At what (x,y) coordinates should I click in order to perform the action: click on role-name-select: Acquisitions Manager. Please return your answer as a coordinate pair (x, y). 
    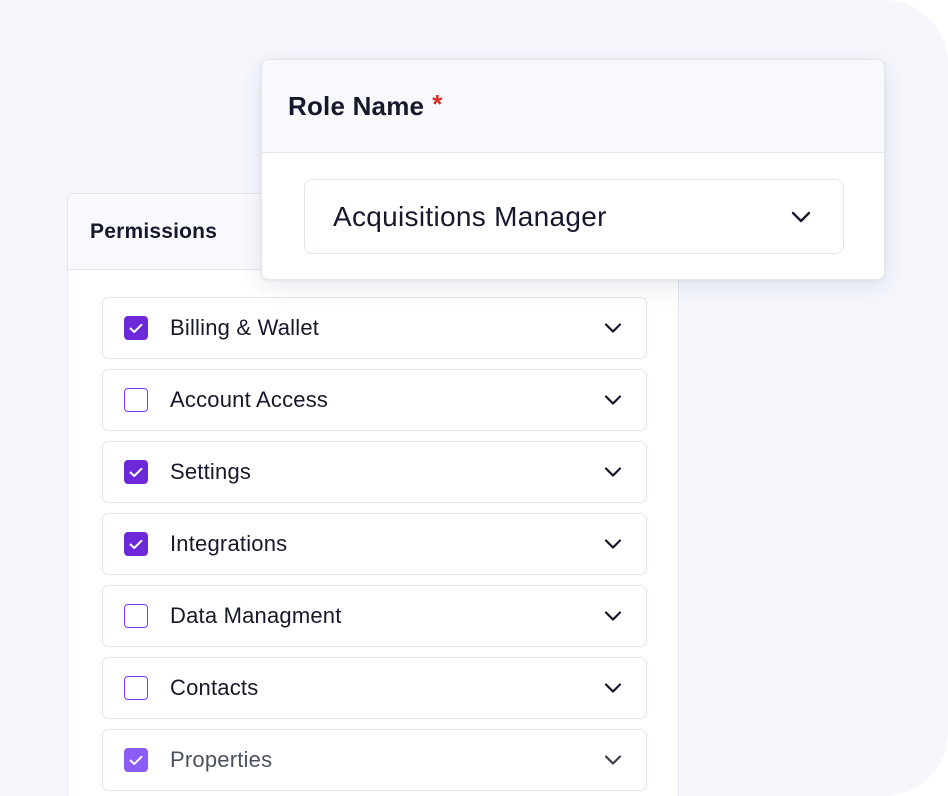
    Looking at the image, I should click on (574, 216).